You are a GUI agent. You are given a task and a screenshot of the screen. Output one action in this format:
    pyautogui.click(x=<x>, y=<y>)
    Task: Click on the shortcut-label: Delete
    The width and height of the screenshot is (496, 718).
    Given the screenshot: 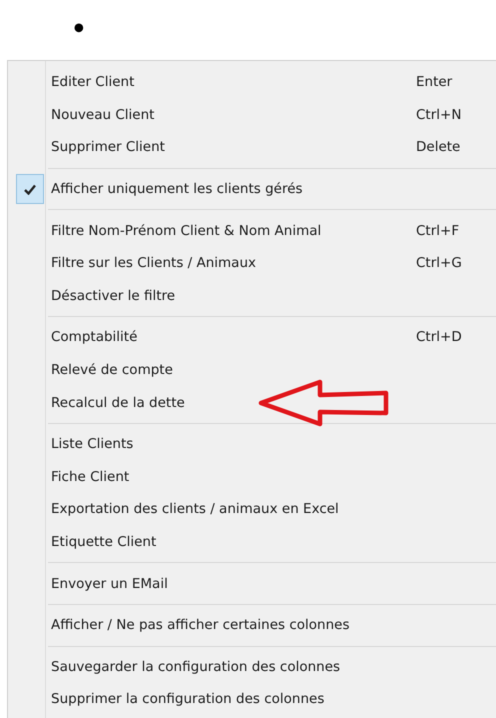 What is the action you would take?
    pyautogui.click(x=439, y=147)
    